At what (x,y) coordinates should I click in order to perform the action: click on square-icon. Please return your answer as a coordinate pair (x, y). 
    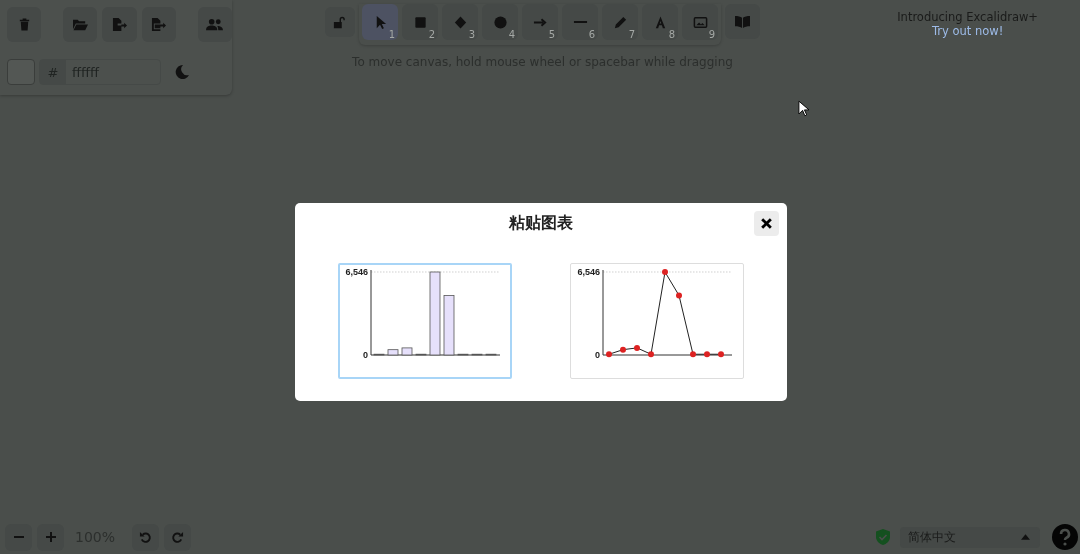
    Looking at the image, I should click on (420, 22).